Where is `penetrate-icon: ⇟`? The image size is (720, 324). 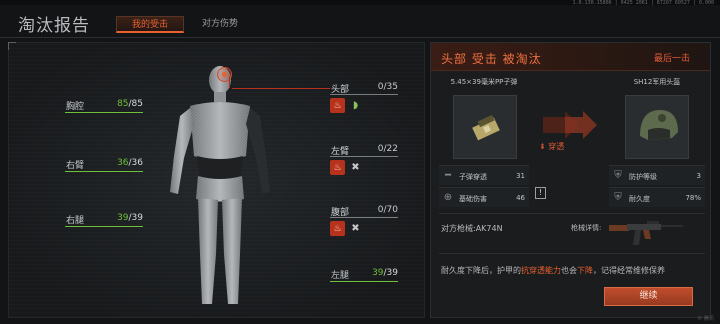
penetrate-icon: ⇟ is located at coordinates (544, 146).